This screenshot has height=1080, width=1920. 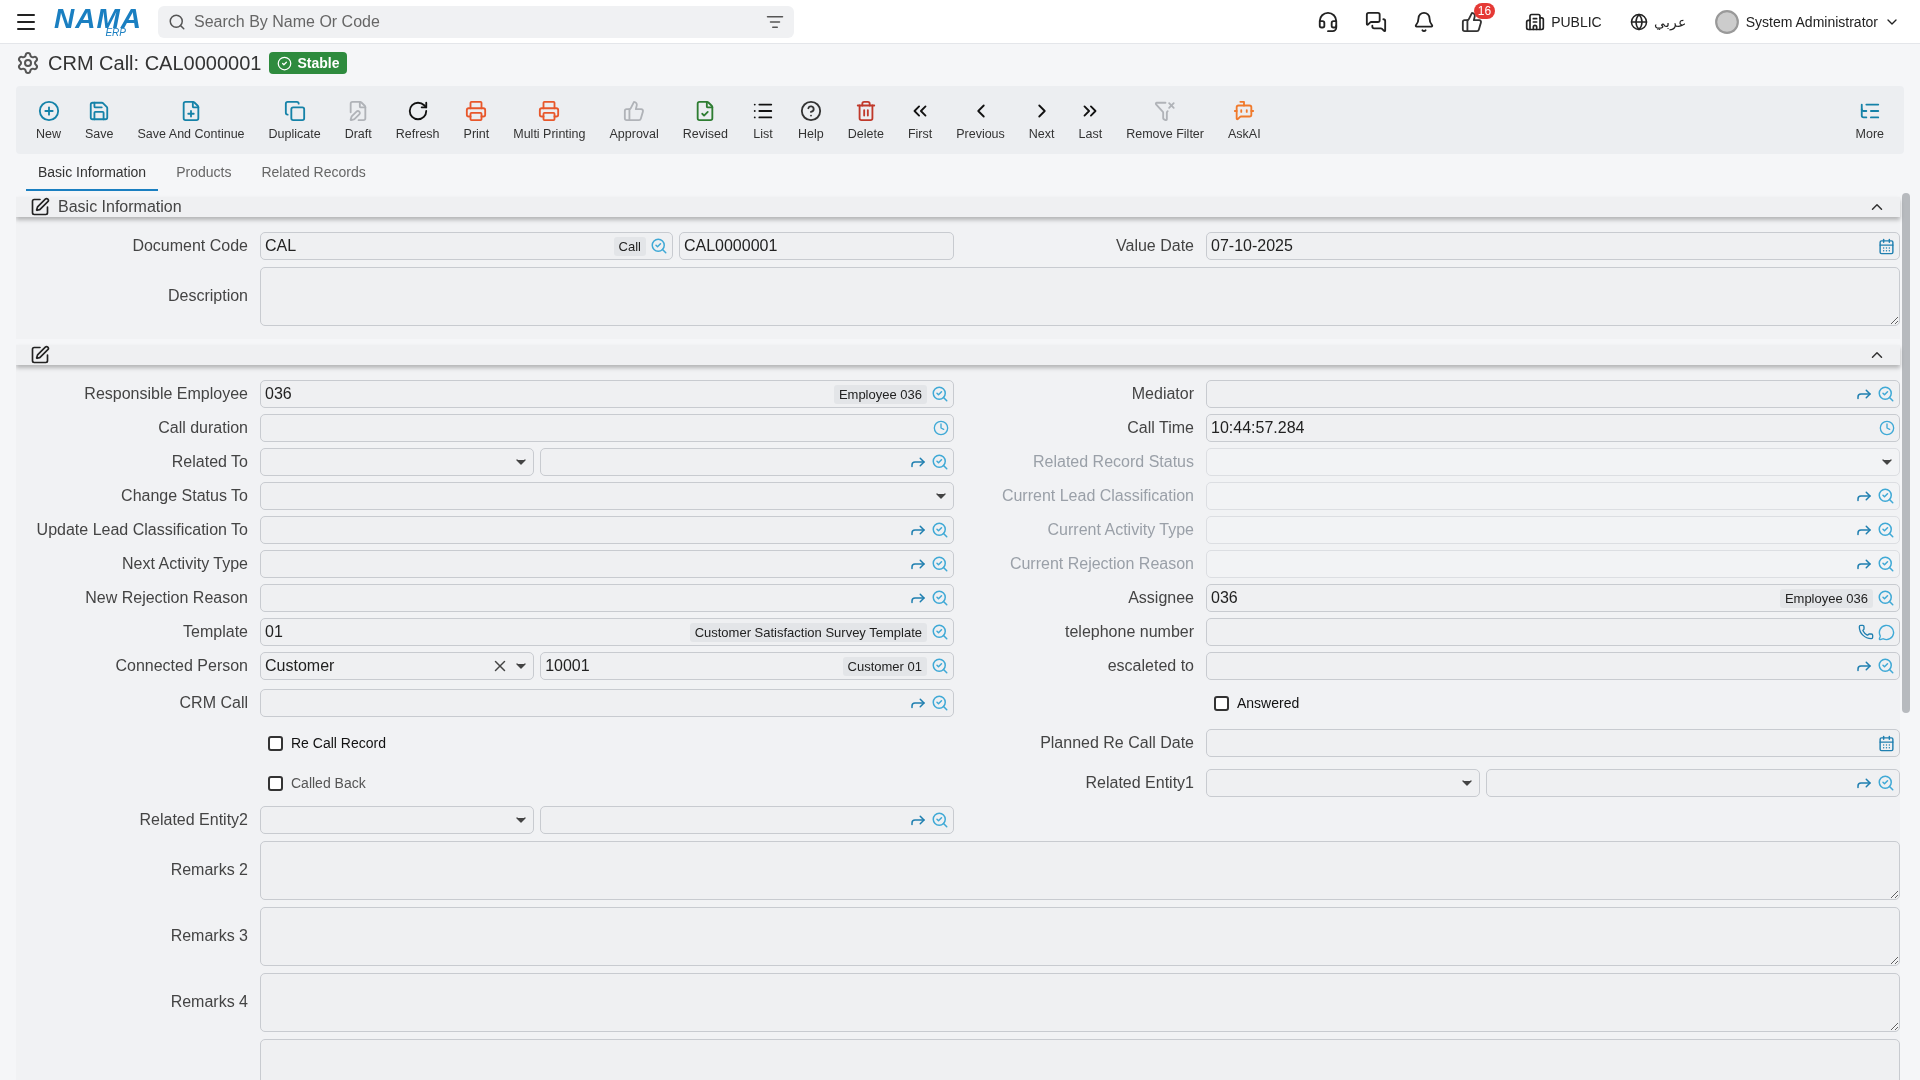 I want to click on time-field, so click(x=607, y=428).